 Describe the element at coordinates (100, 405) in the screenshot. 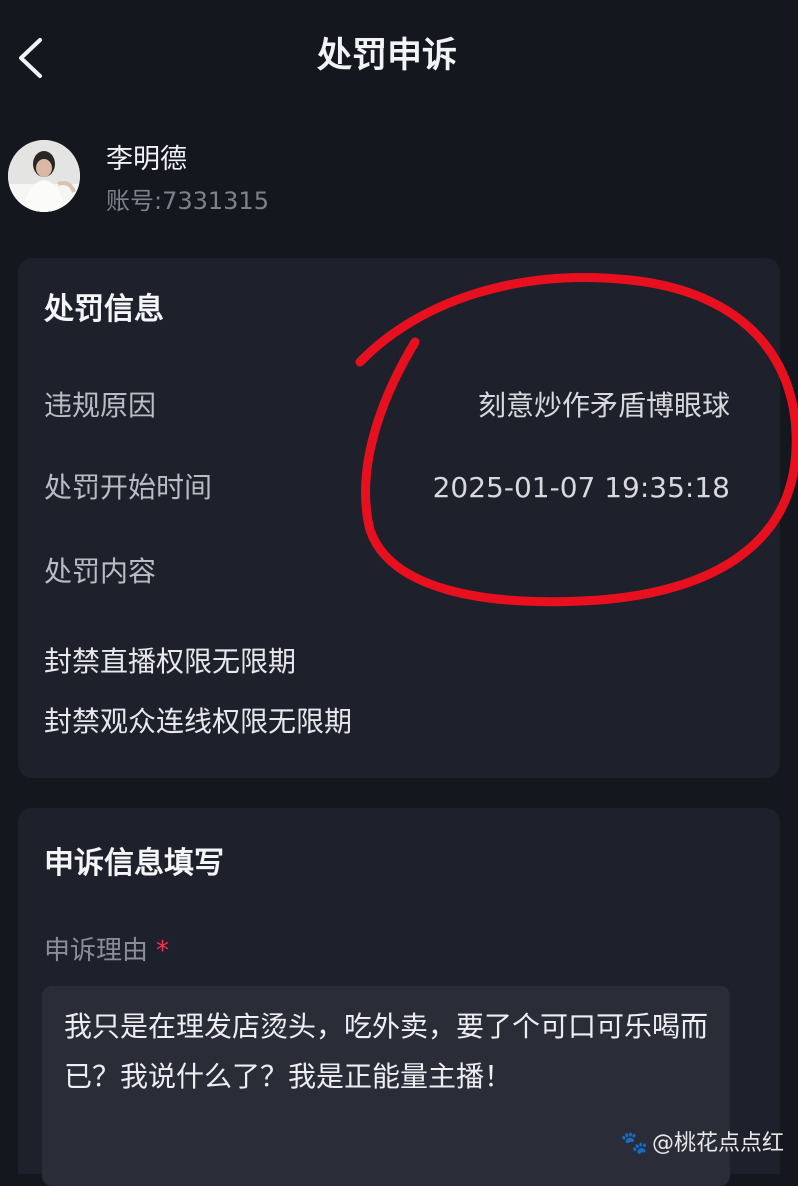

I see `violation-reason-label: 违规原因` at that location.